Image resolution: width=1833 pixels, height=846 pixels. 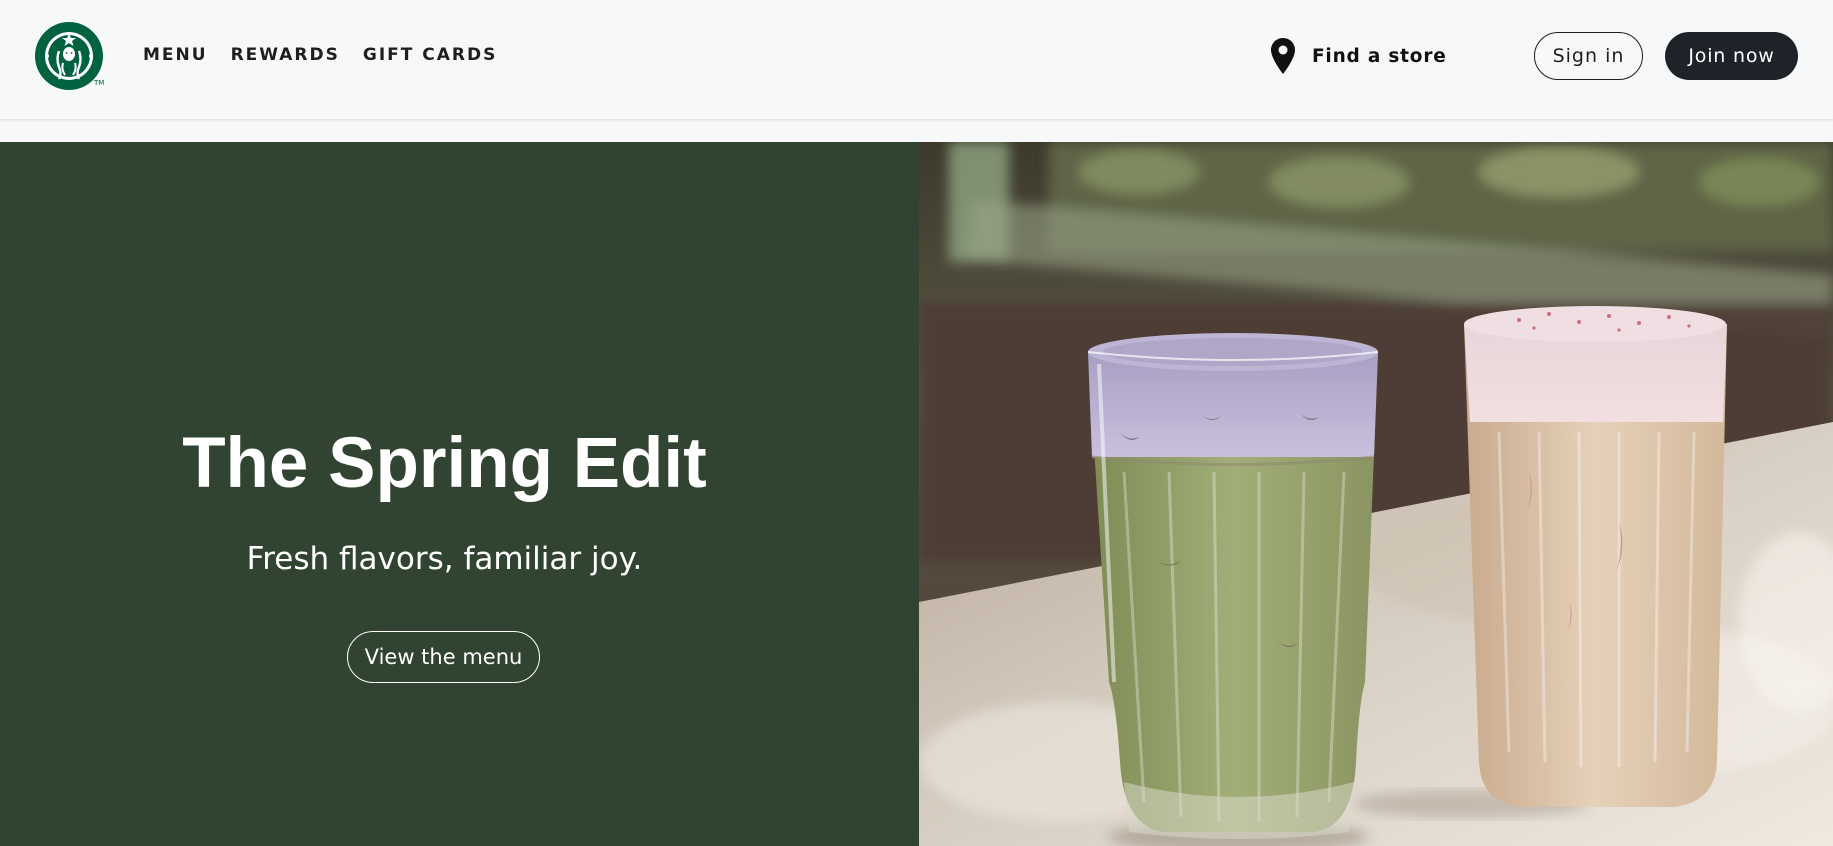 I want to click on nav-menu-link: MENU, so click(x=175, y=55).